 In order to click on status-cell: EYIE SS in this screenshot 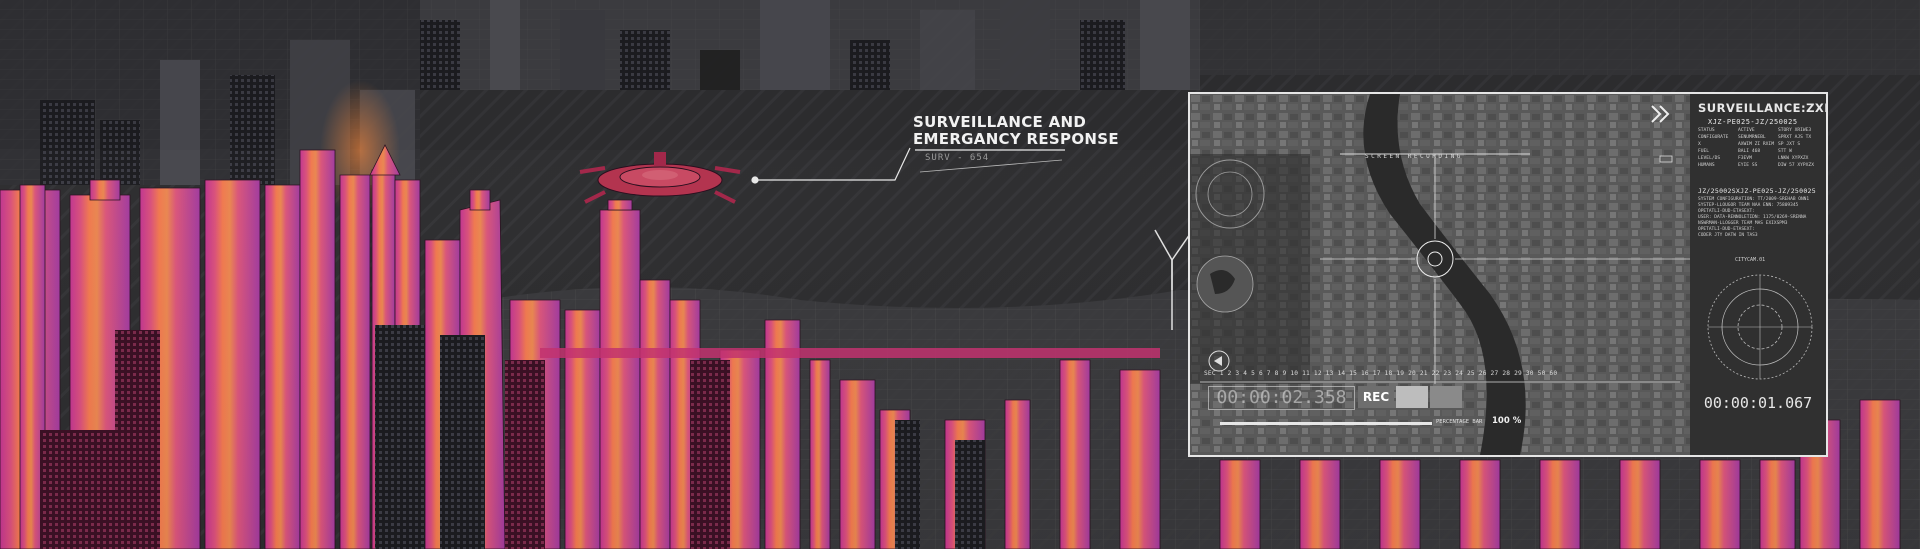, I will do `click(1748, 165)`.